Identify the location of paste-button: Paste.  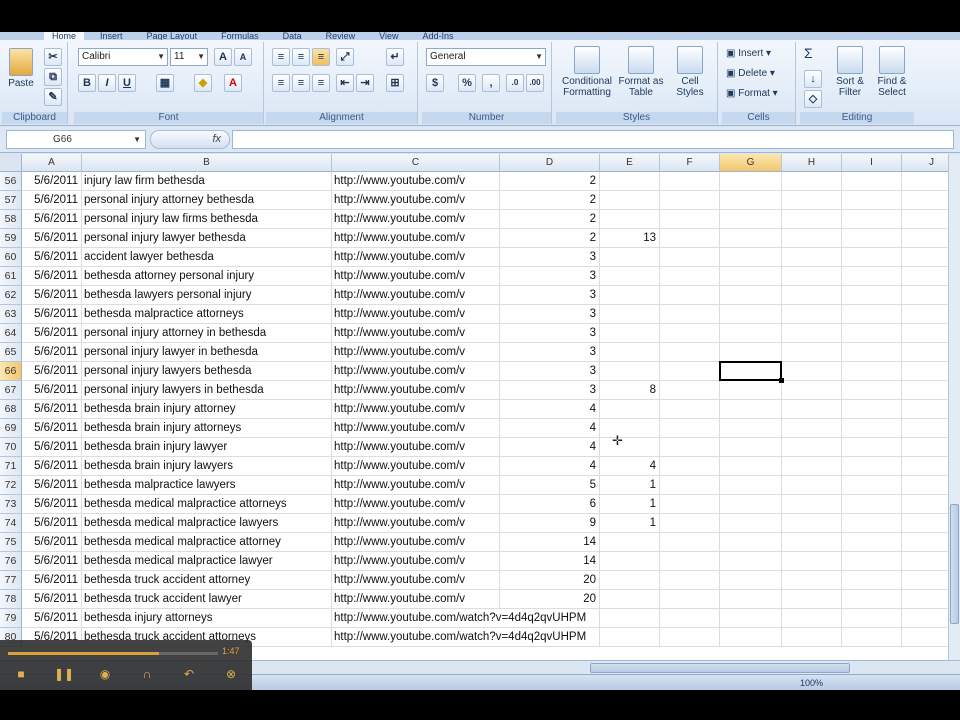
(21, 68).